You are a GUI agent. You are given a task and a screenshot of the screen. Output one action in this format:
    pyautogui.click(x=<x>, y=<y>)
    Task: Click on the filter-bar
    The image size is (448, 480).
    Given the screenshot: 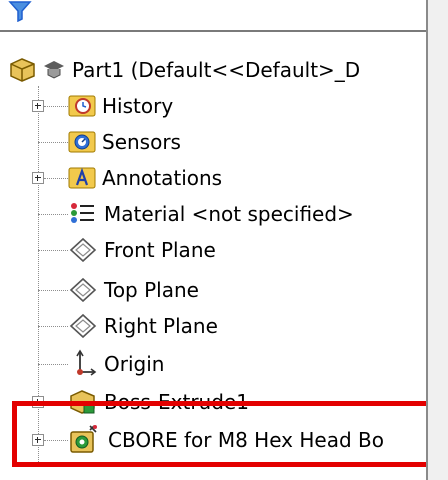 What is the action you would take?
    pyautogui.click(x=213, y=16)
    